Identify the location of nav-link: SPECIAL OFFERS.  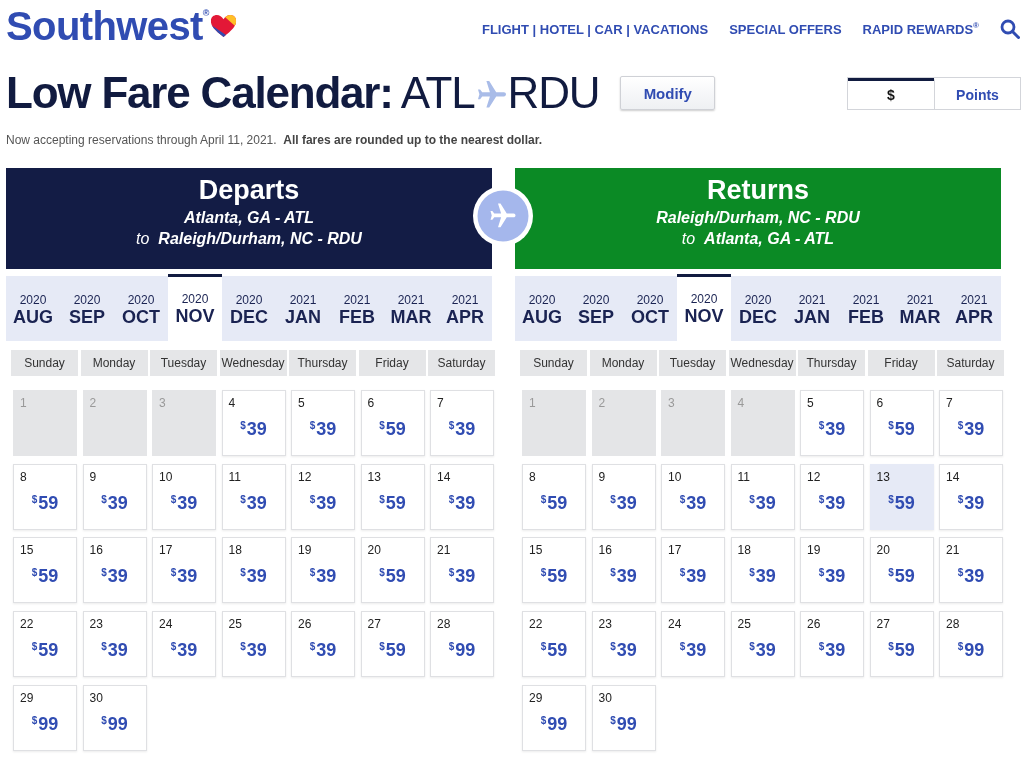
(785, 29).